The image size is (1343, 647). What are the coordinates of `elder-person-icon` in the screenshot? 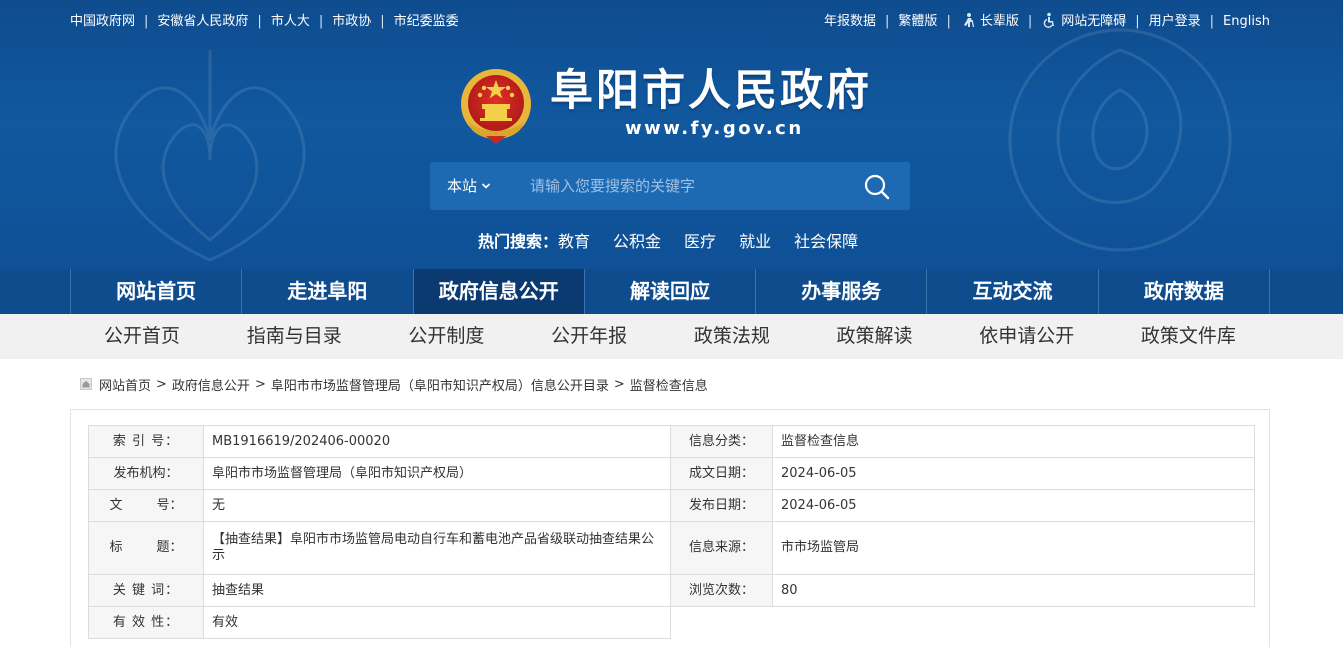 It's located at (968, 20).